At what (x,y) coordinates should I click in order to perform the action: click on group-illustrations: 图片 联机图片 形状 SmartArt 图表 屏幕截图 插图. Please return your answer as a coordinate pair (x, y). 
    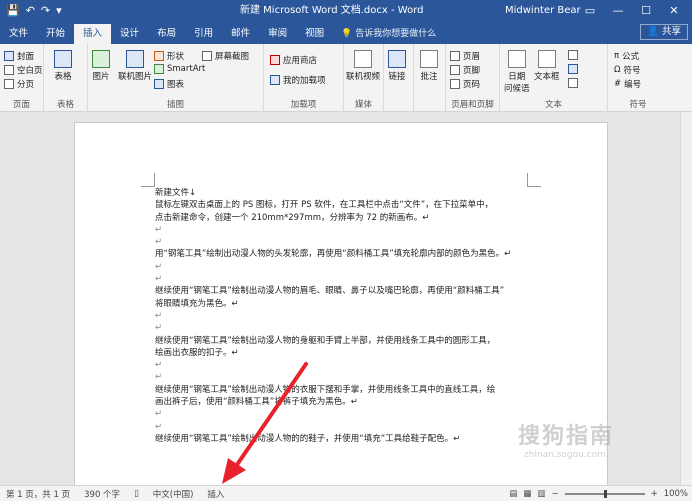
    Looking at the image, I should click on (176, 78).